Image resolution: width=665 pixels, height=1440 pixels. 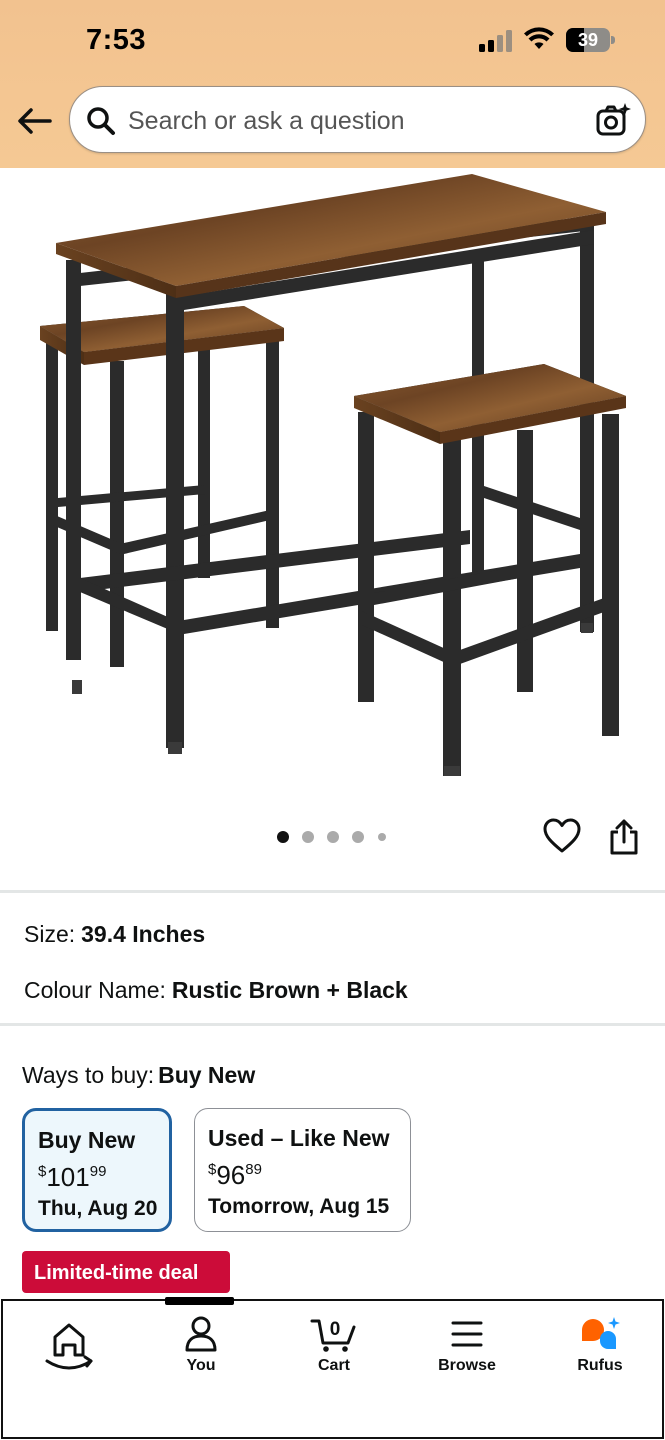 What do you see at coordinates (495, 41) in the screenshot?
I see `signal-icon` at bounding box center [495, 41].